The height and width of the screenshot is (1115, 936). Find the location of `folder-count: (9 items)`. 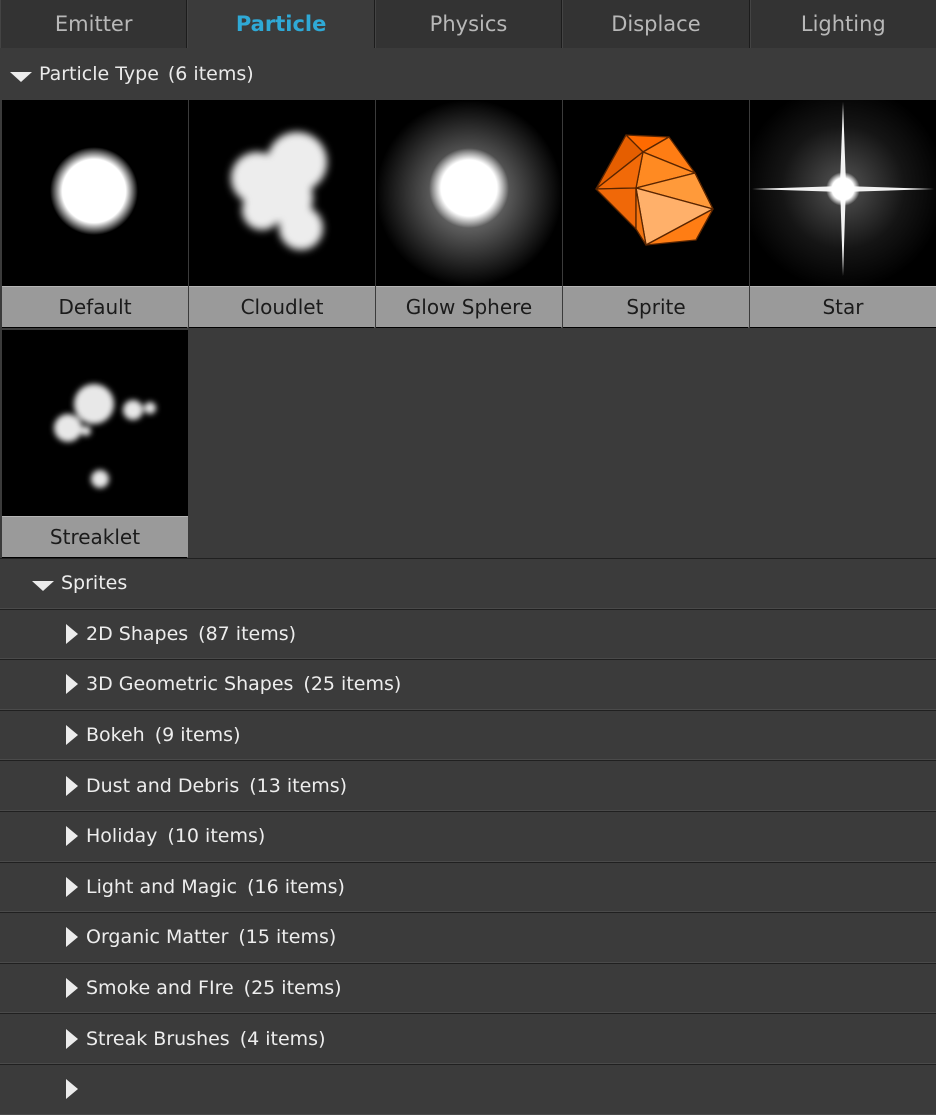

folder-count: (9 items) is located at coordinates (197, 735).